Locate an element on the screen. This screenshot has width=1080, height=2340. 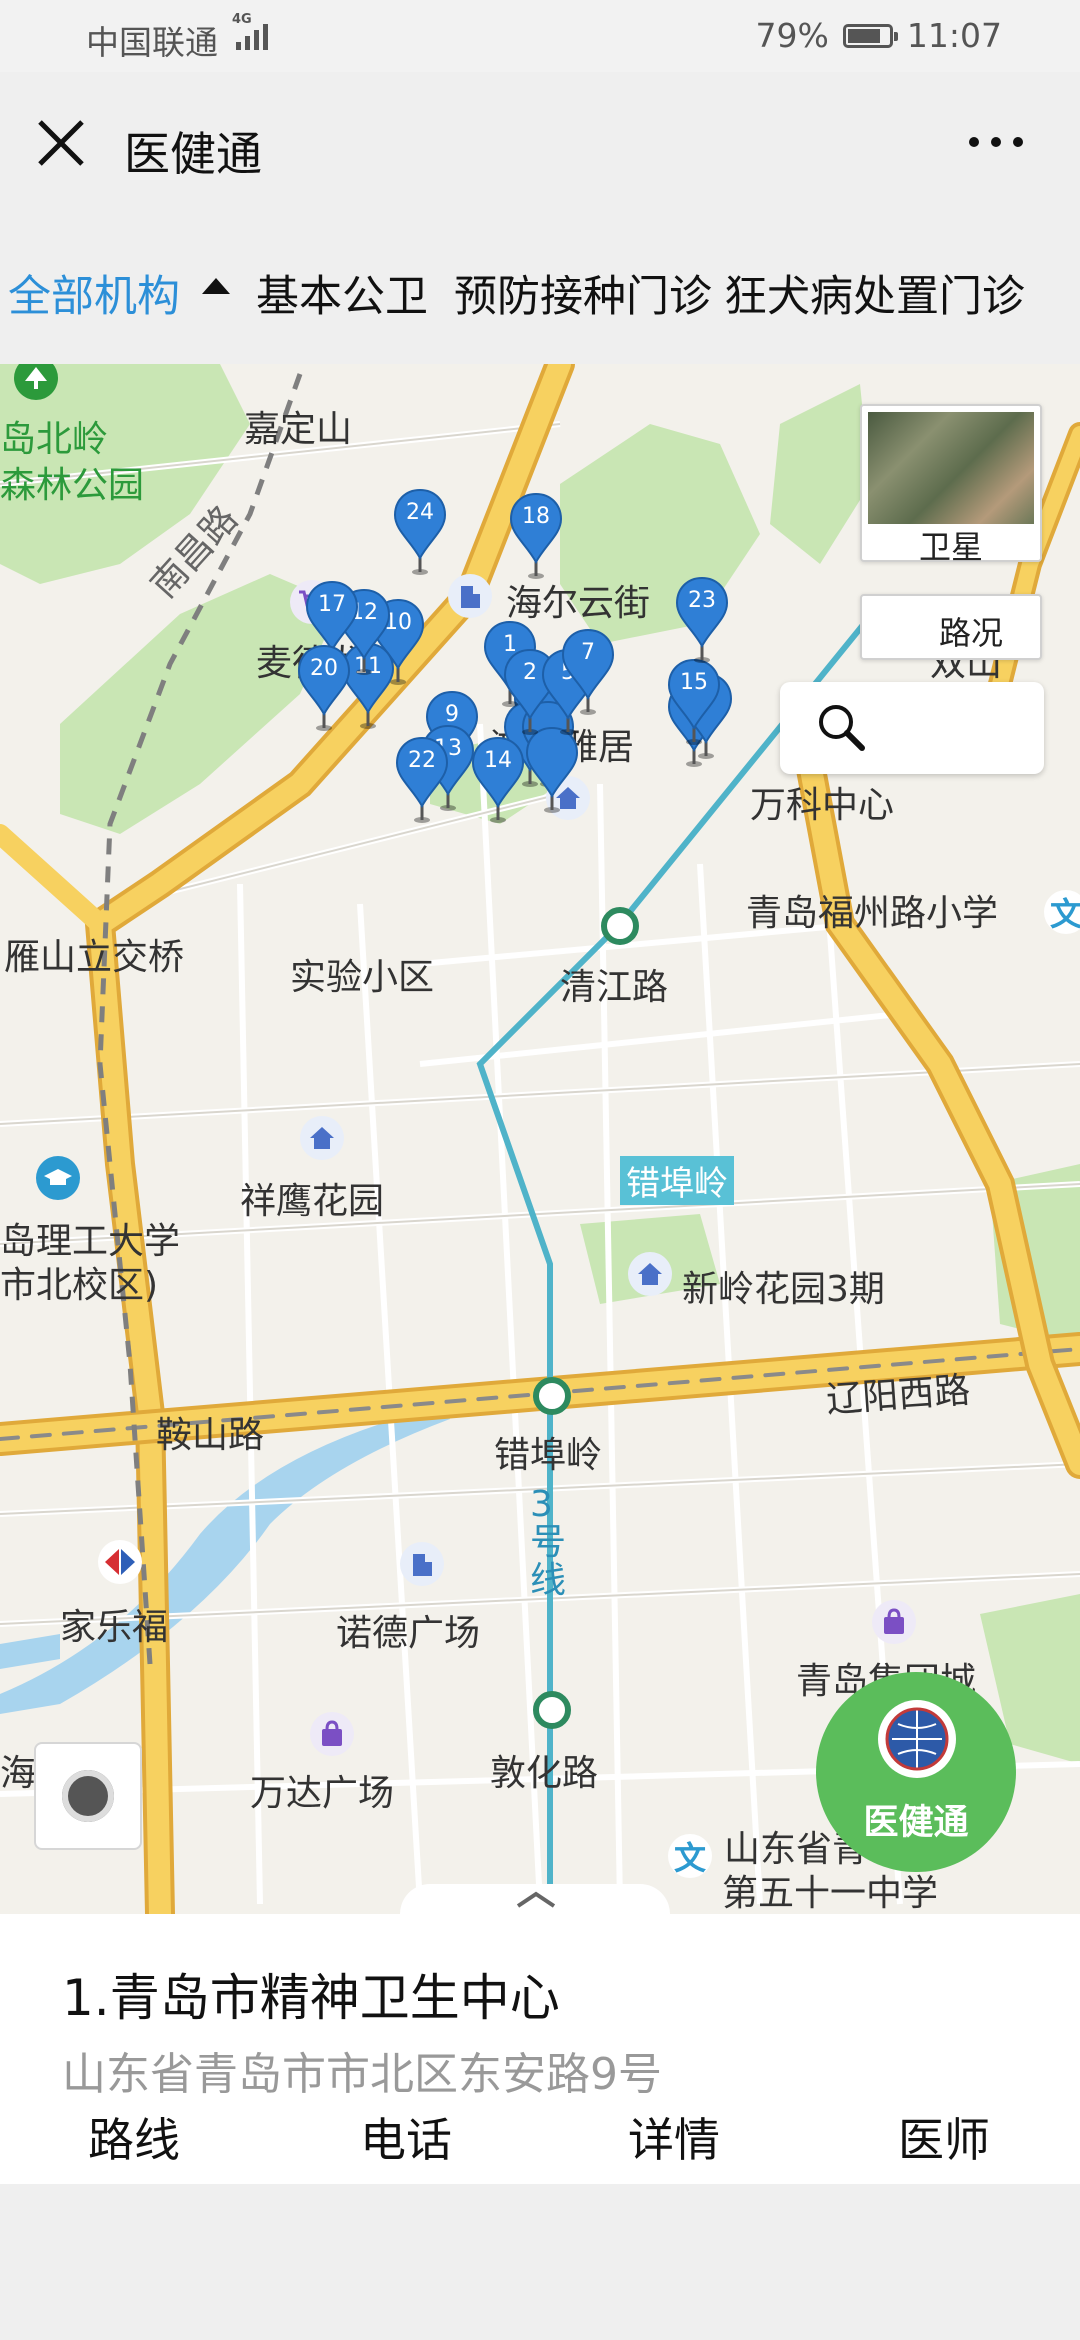
phone-button: 电话 is located at coordinates (406, 2137).